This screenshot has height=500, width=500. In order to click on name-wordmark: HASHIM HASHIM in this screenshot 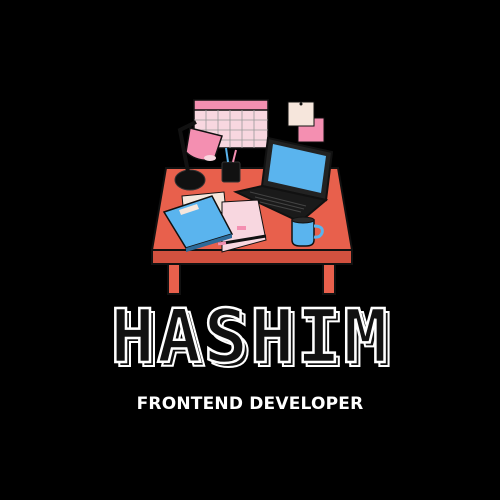, I will do `click(251, 339)`.